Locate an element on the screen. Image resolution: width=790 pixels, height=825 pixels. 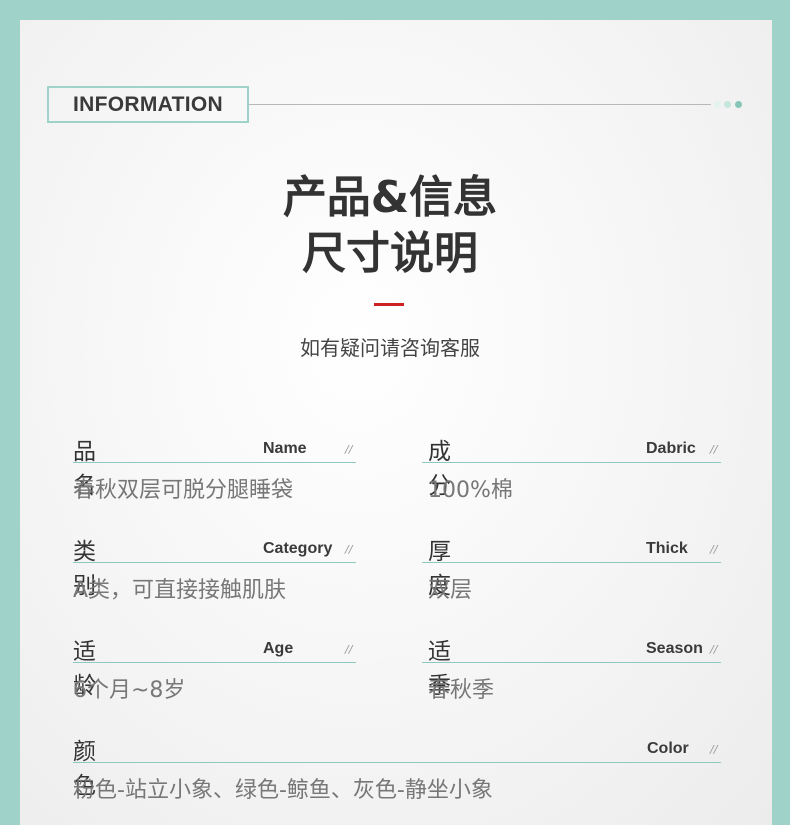
field-value: 100%棉 is located at coordinates (470, 490).